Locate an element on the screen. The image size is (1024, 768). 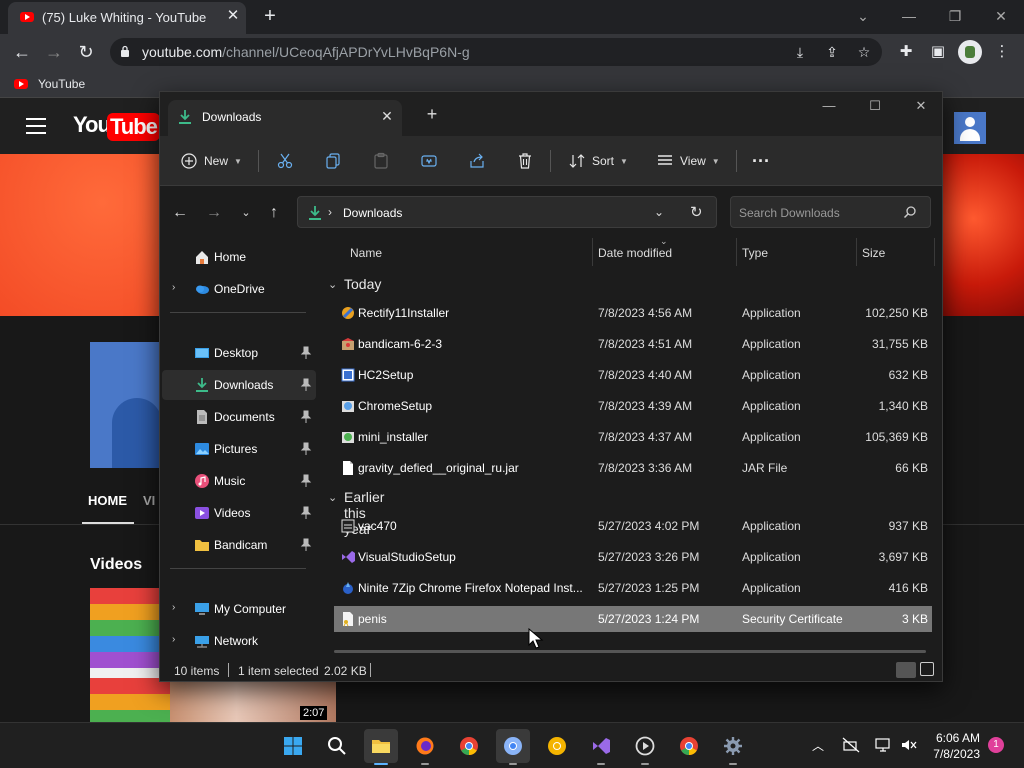
nav-item-documents: Documents is located at coordinates (239, 417).